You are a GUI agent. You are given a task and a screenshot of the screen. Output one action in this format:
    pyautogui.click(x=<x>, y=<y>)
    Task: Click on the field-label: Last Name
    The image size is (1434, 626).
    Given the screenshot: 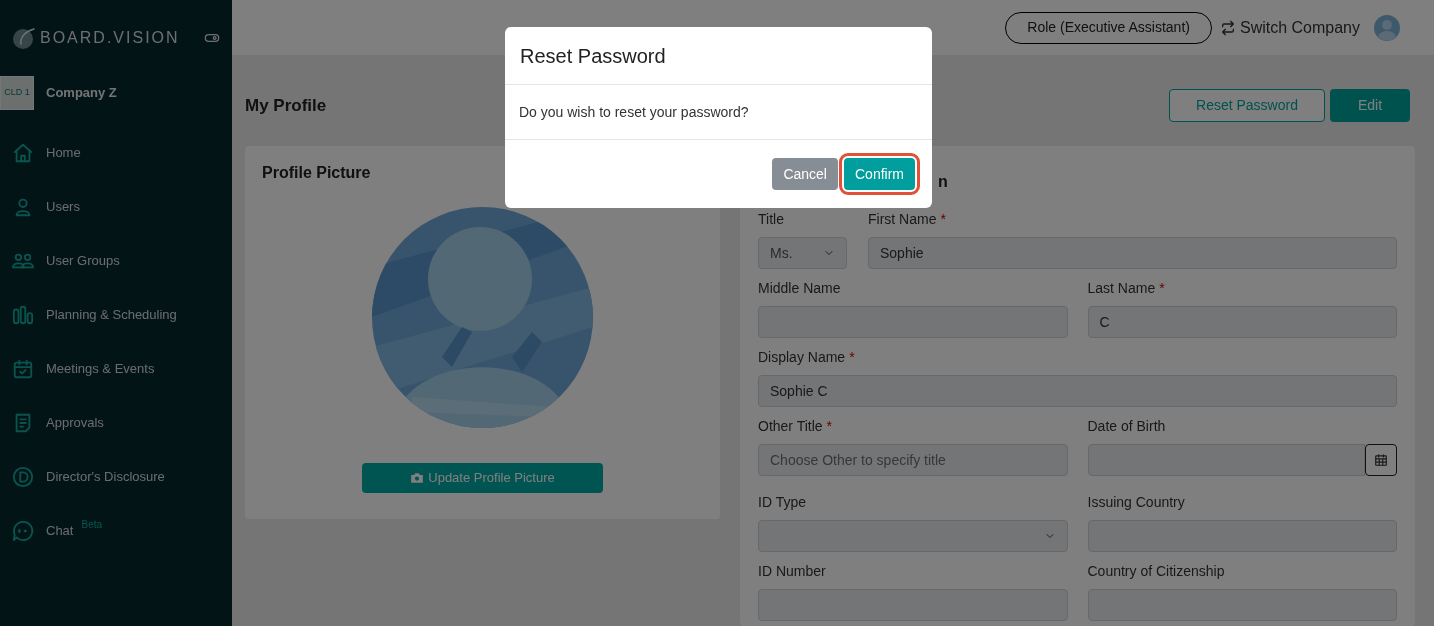 What is the action you would take?
    pyautogui.click(x=1121, y=288)
    